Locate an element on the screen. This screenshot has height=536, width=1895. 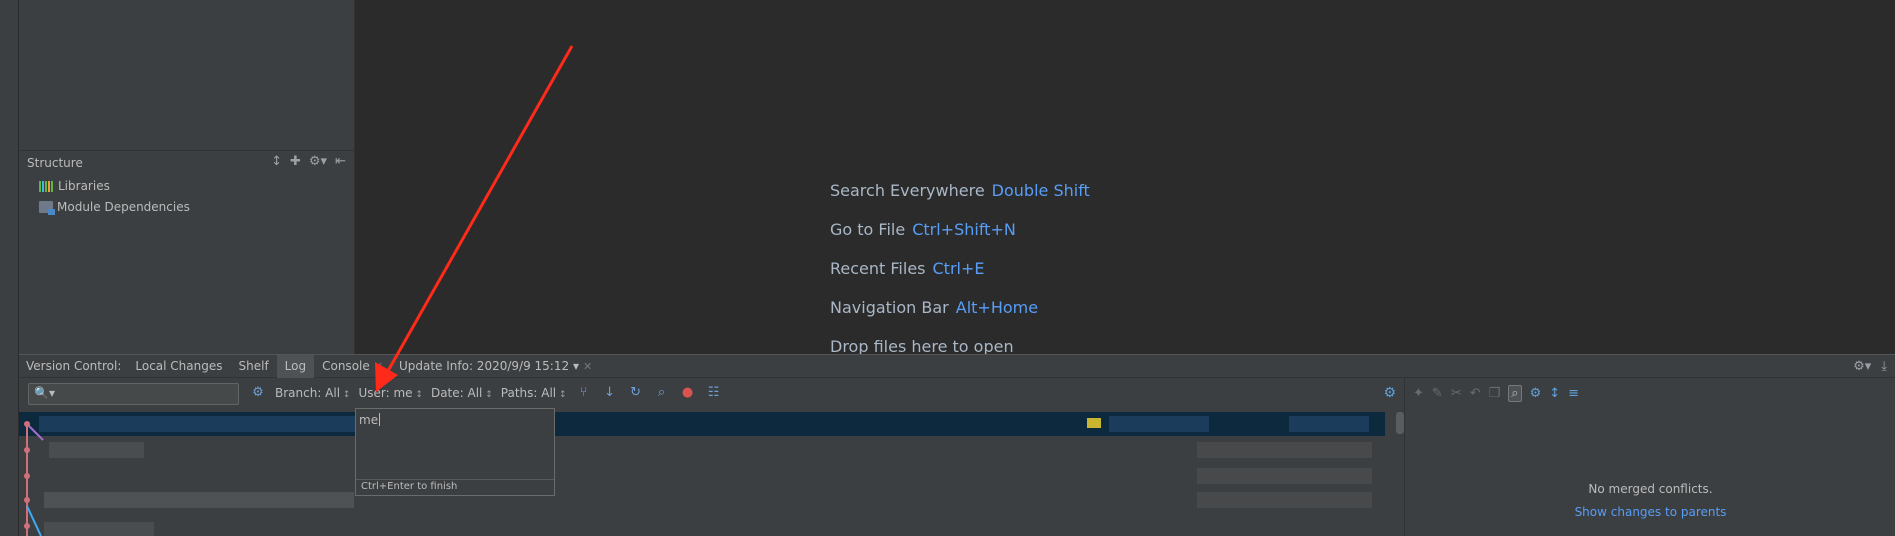
structure-panel-title: Structure is located at coordinates (55, 163).